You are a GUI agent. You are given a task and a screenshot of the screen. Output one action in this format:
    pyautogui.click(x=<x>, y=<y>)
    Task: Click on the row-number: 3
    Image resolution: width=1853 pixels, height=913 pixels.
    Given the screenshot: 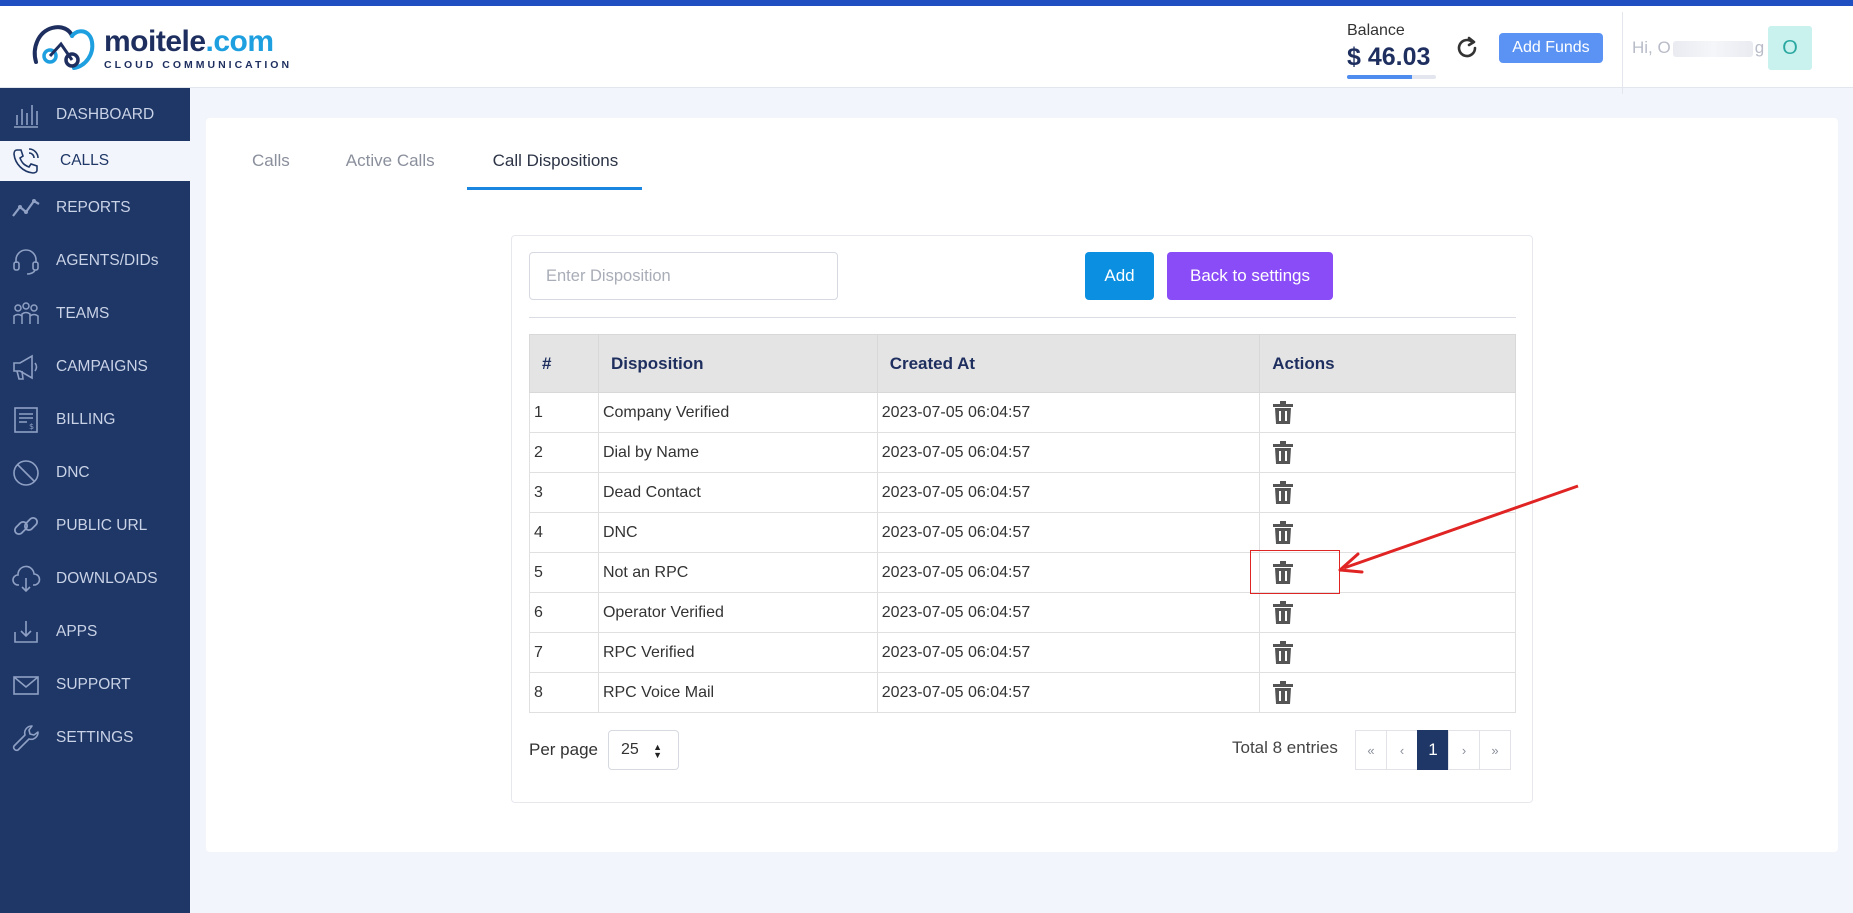 What is the action you would take?
    pyautogui.click(x=564, y=492)
    